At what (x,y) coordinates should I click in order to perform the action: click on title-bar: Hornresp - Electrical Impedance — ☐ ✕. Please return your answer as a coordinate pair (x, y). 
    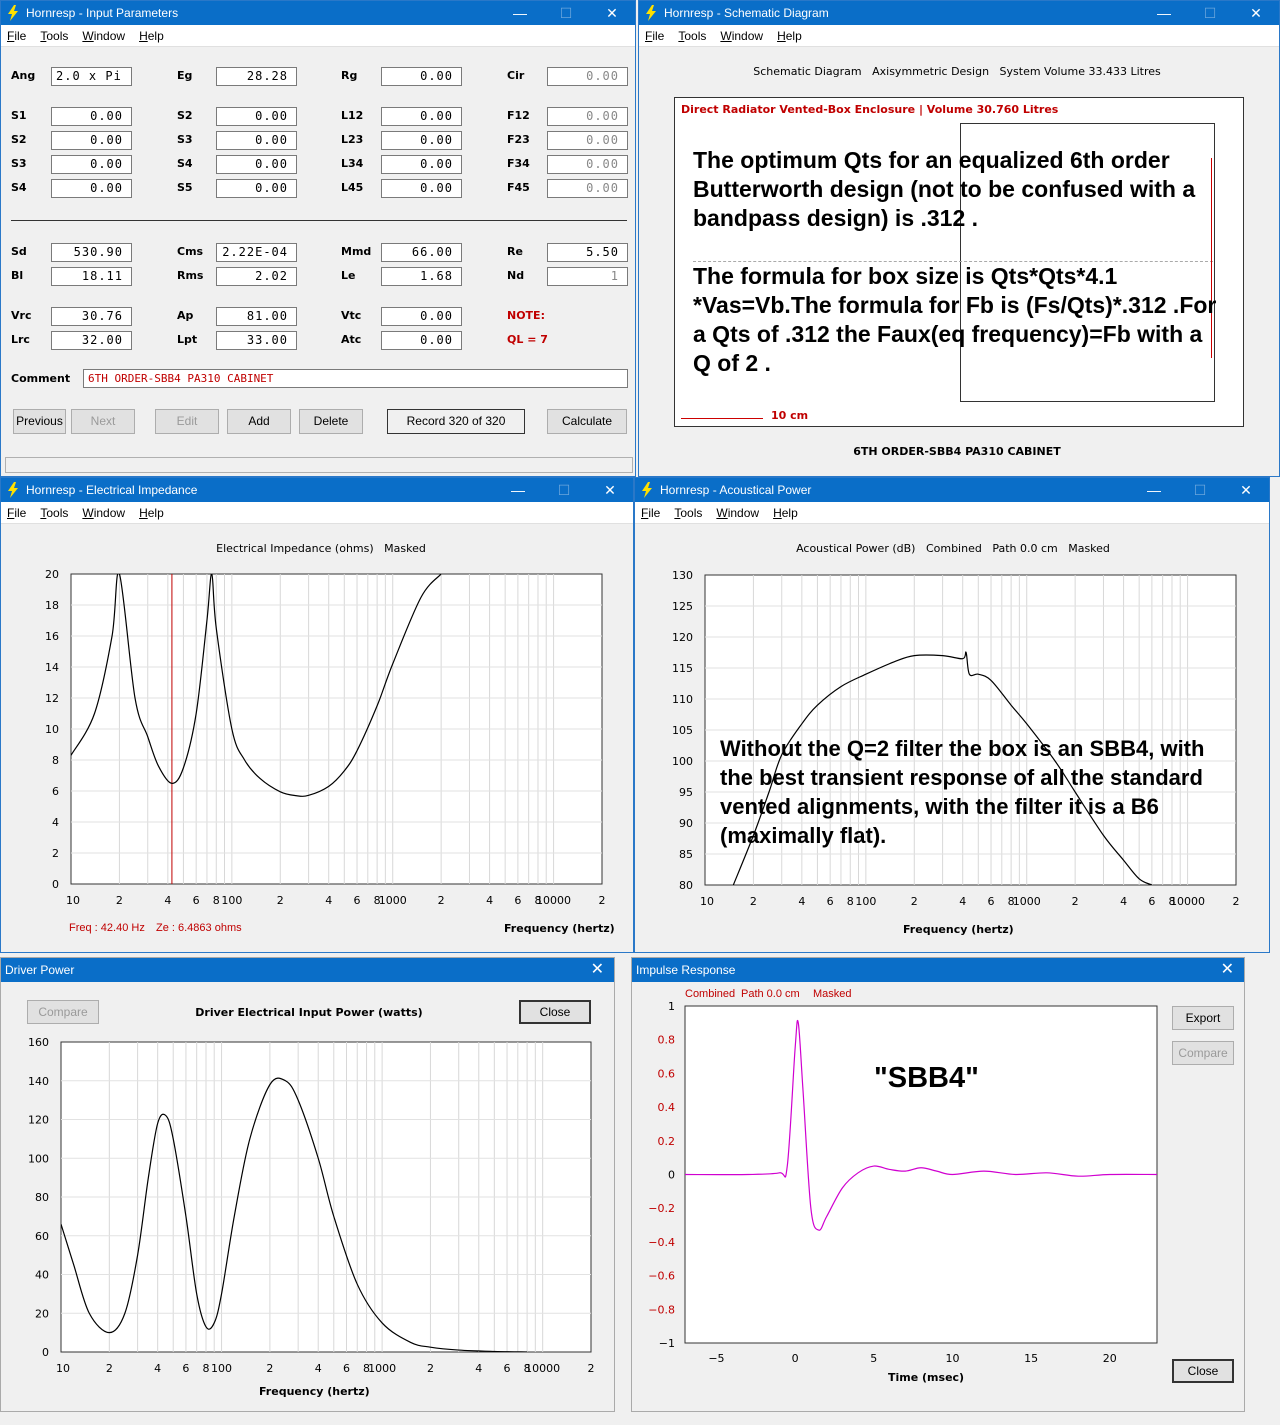
    Looking at the image, I should click on (317, 490).